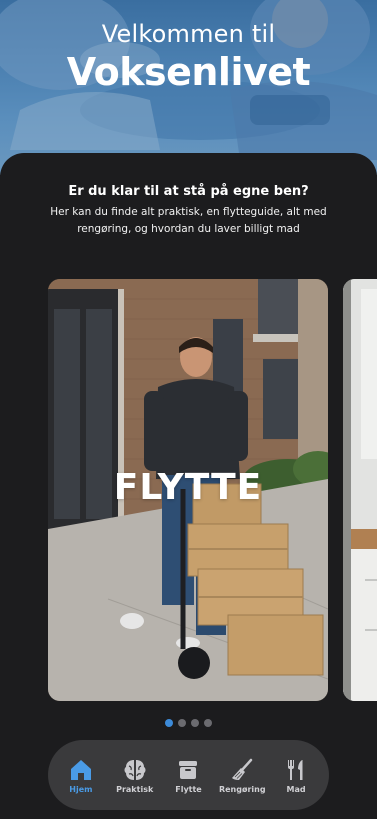  I want to click on carousel-pagination, so click(188, 719).